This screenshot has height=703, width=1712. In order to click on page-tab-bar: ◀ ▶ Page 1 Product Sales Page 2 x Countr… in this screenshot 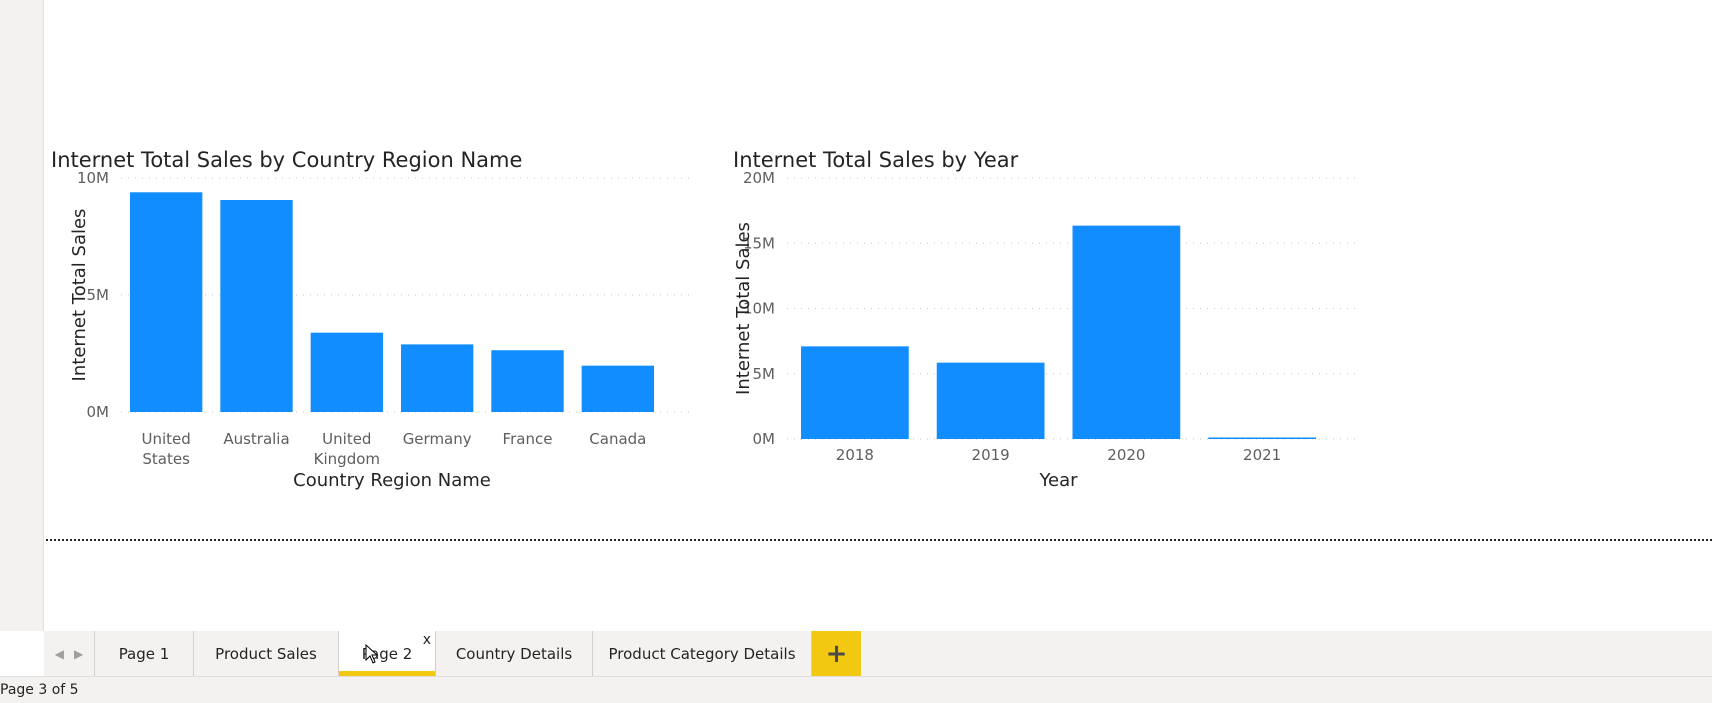, I will do `click(878, 653)`.